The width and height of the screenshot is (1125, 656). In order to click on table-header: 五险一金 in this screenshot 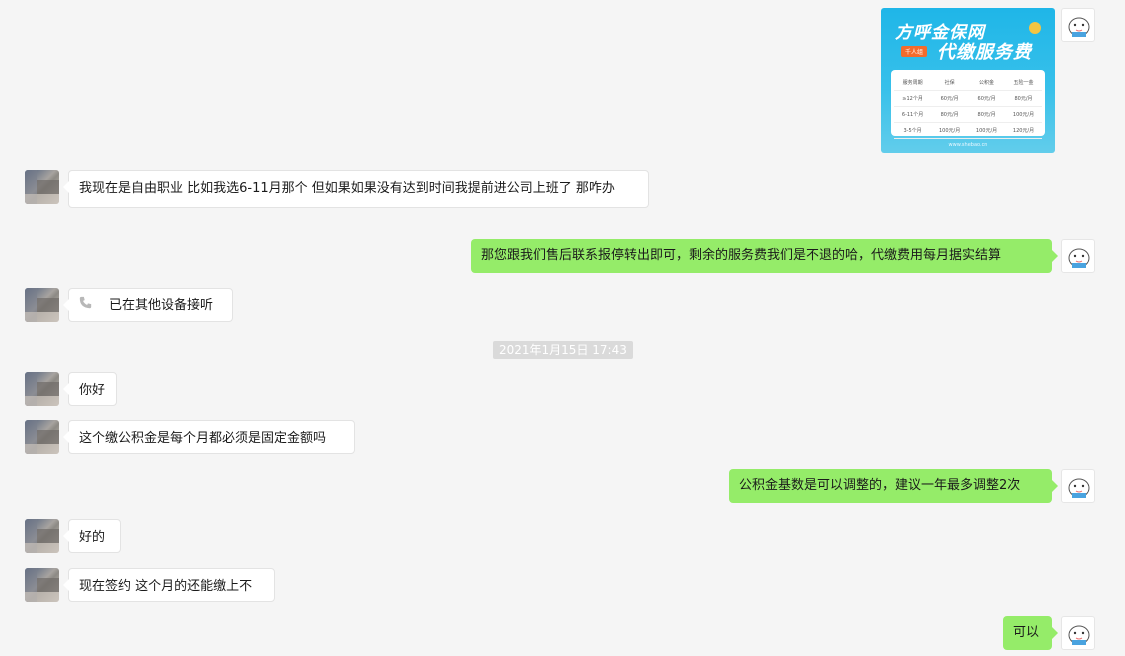, I will do `click(1023, 83)`.